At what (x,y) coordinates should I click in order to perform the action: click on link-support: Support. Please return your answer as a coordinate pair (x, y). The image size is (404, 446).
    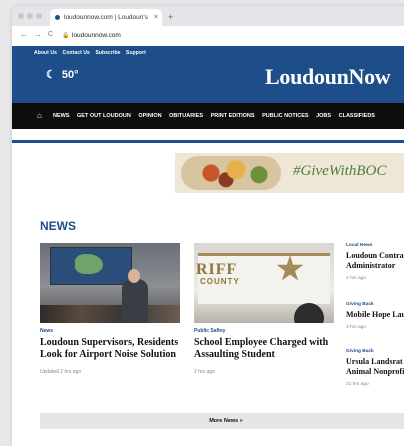
    Looking at the image, I should click on (136, 53).